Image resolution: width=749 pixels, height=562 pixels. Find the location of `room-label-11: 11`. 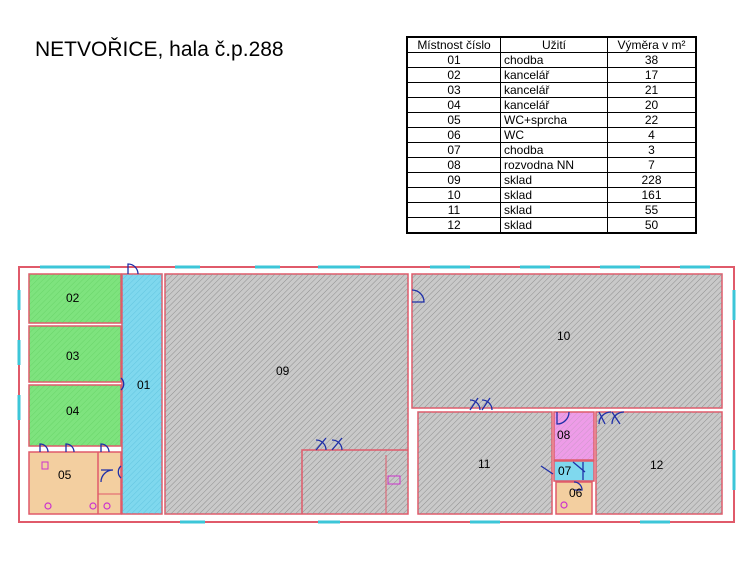

room-label-11: 11 is located at coordinates (484, 464).